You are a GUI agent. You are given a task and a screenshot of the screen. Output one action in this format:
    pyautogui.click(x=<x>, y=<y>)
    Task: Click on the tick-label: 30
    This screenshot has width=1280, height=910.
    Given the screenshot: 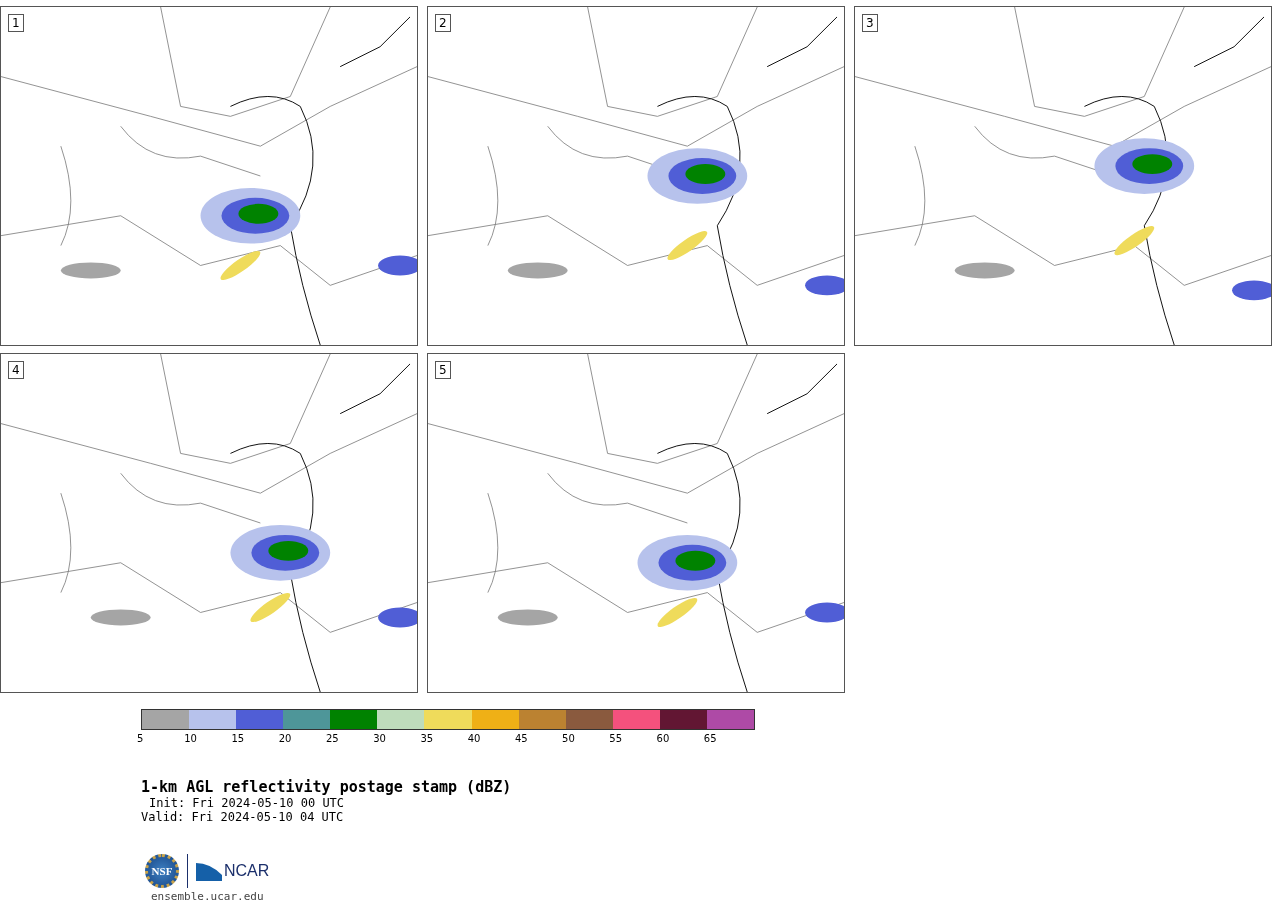 What is the action you would take?
    pyautogui.click(x=379, y=738)
    